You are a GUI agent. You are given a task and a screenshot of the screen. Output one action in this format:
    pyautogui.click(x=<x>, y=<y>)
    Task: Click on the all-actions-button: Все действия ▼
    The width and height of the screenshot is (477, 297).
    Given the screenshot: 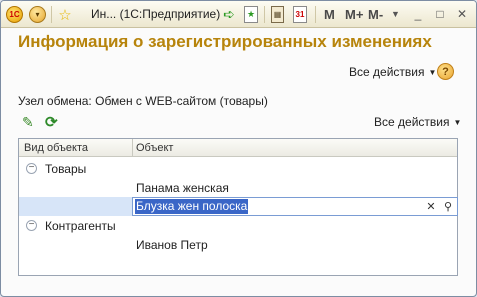 What is the action you would take?
    pyautogui.click(x=392, y=72)
    